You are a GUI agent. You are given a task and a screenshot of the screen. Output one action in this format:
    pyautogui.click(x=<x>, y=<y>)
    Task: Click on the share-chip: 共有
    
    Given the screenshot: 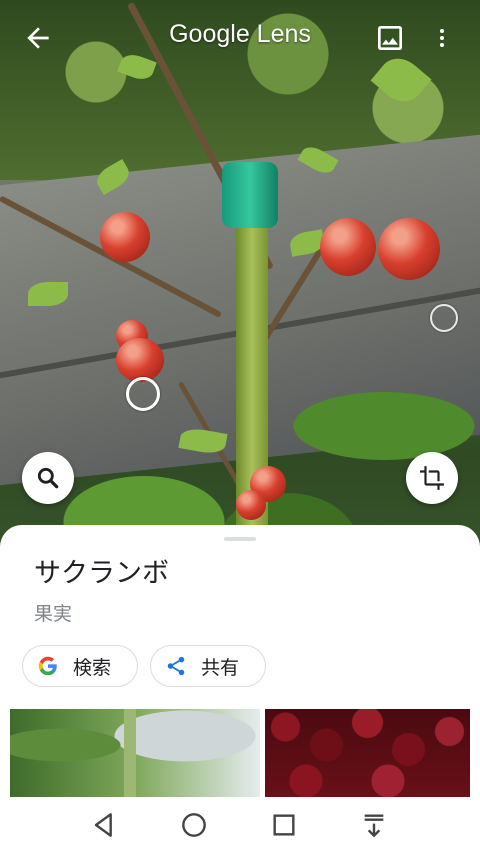 What is the action you would take?
    pyautogui.click(x=208, y=666)
    